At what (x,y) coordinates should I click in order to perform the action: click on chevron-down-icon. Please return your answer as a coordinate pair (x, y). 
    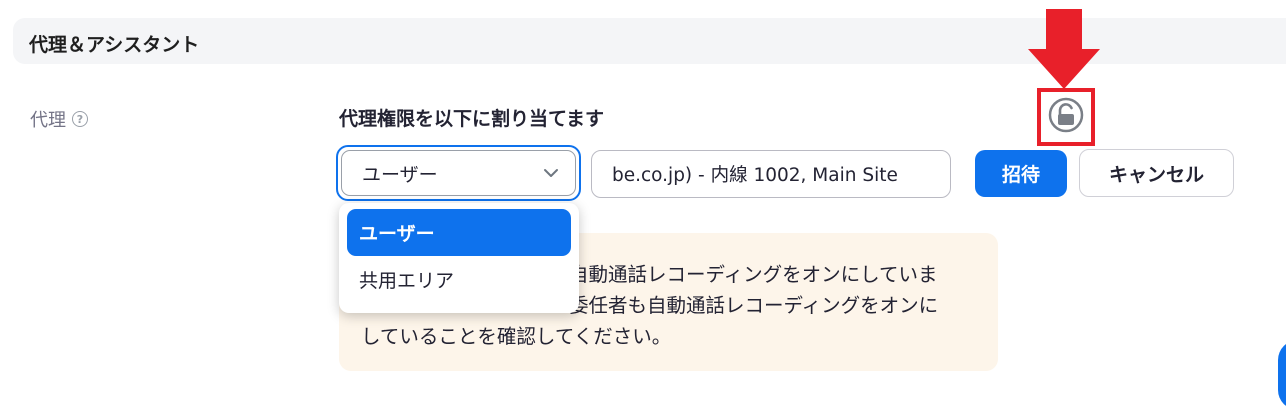
    Looking at the image, I should click on (551, 173).